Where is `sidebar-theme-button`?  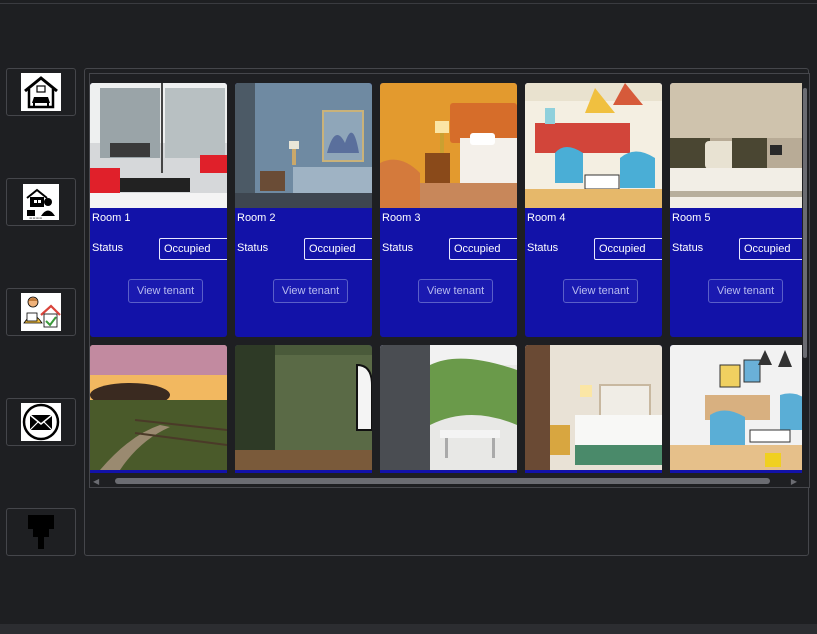
sidebar-theme-button is located at coordinates (41, 532).